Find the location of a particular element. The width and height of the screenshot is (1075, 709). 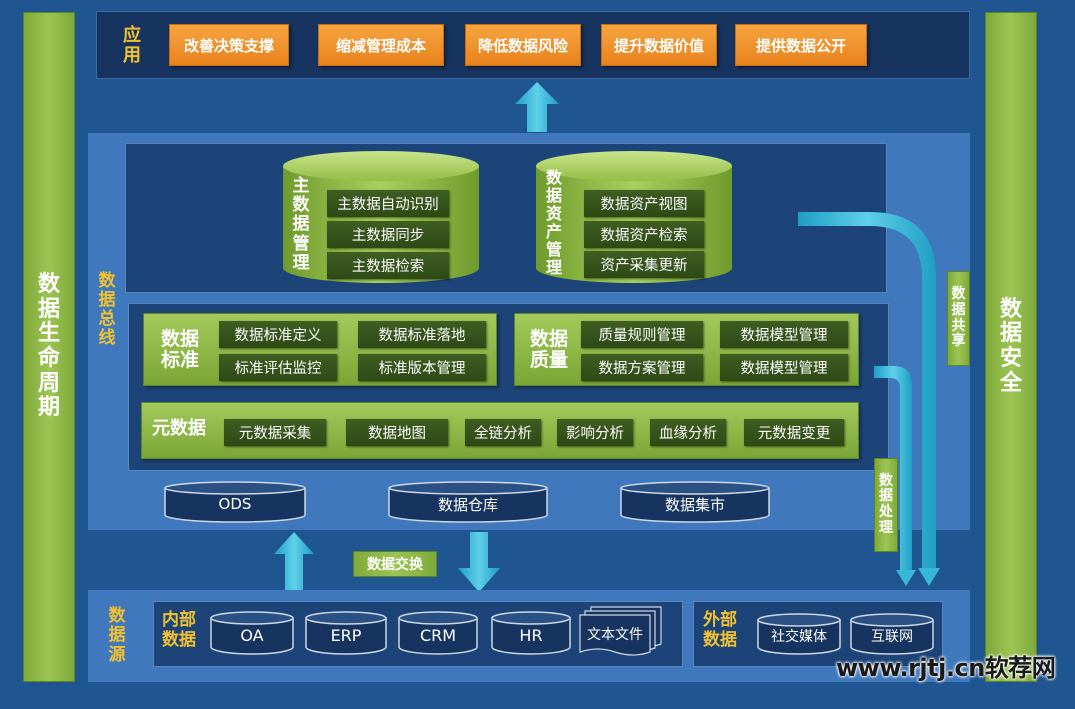

source-hr-label: HR is located at coordinates (531, 635).